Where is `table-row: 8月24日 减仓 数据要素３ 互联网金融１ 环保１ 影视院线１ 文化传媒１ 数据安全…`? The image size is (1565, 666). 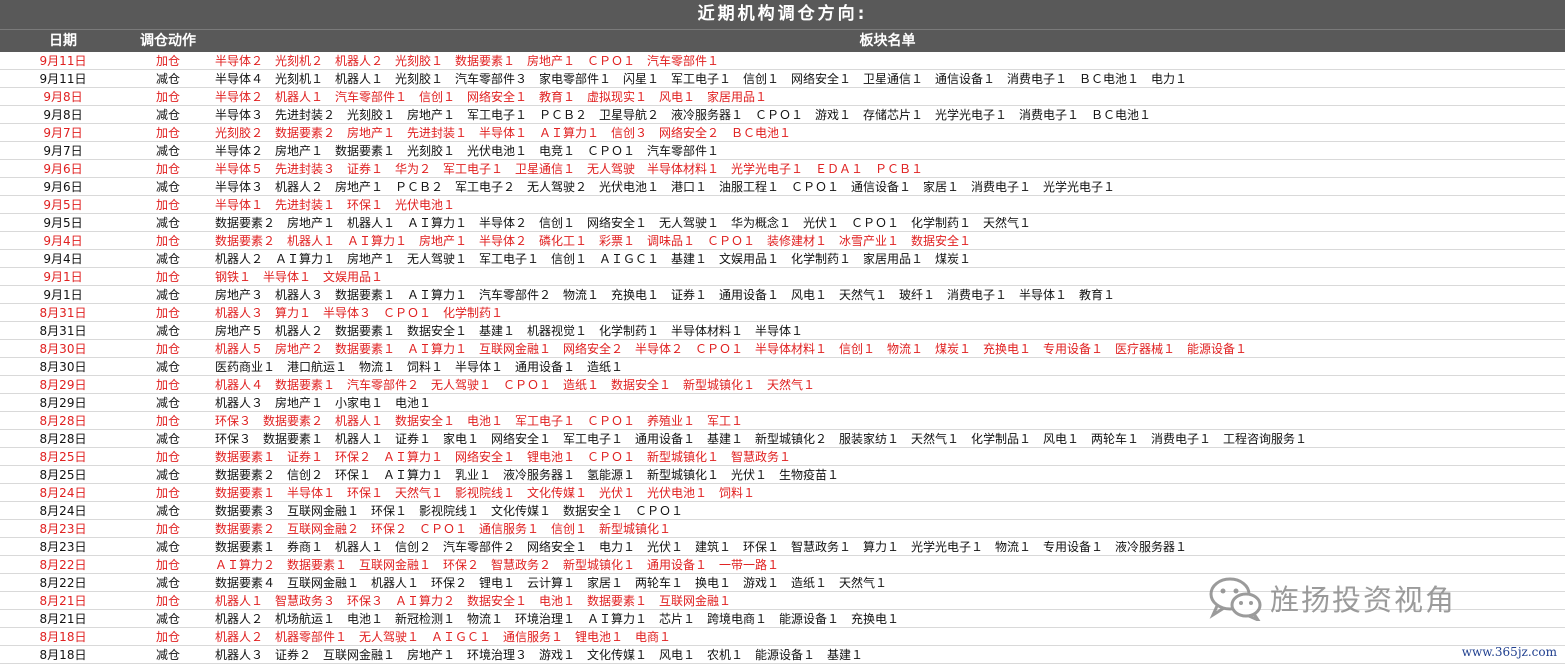 table-row: 8月24日 减仓 数据要素３ 互联网金融１ 环保１ 影视院线１ 文化传媒１ 数据安全… is located at coordinates (782, 511).